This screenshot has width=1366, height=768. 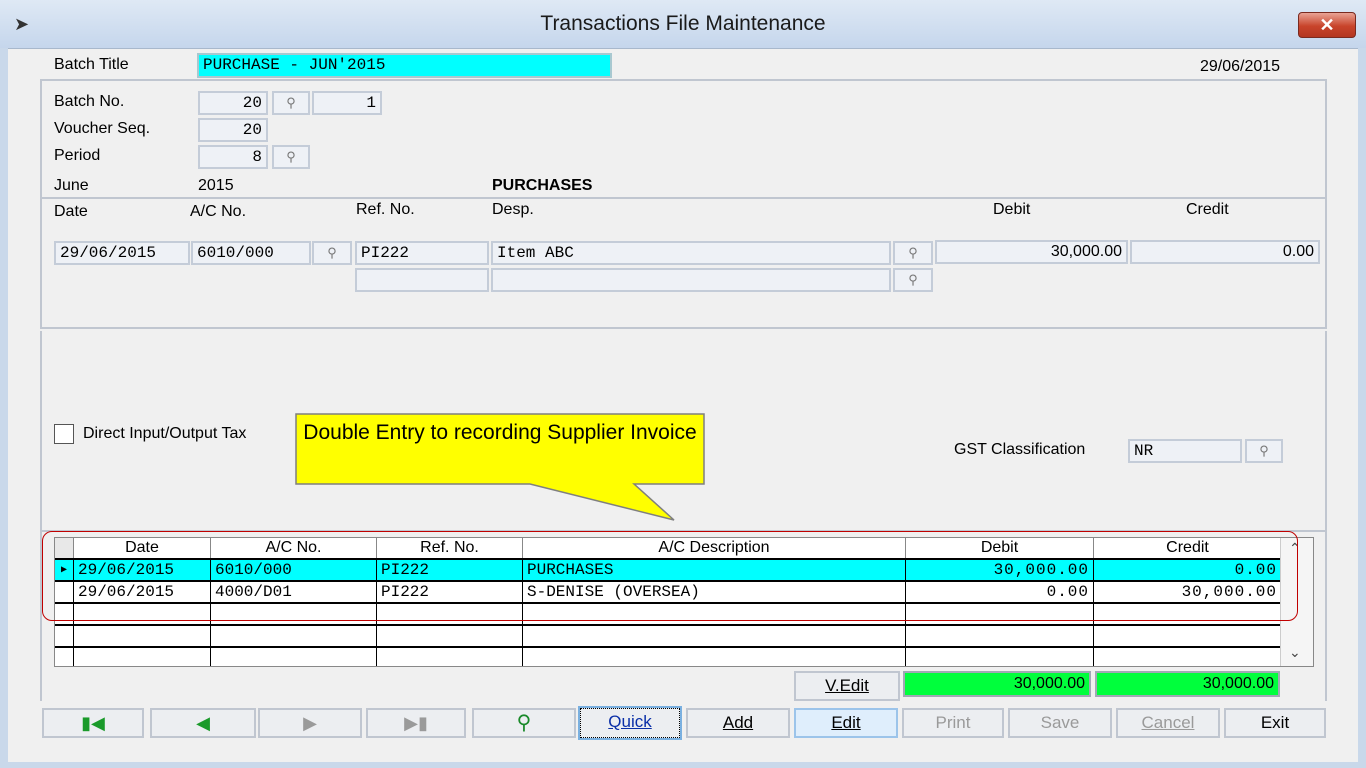 I want to click on batch-sub-input: 1, so click(x=347, y=103).